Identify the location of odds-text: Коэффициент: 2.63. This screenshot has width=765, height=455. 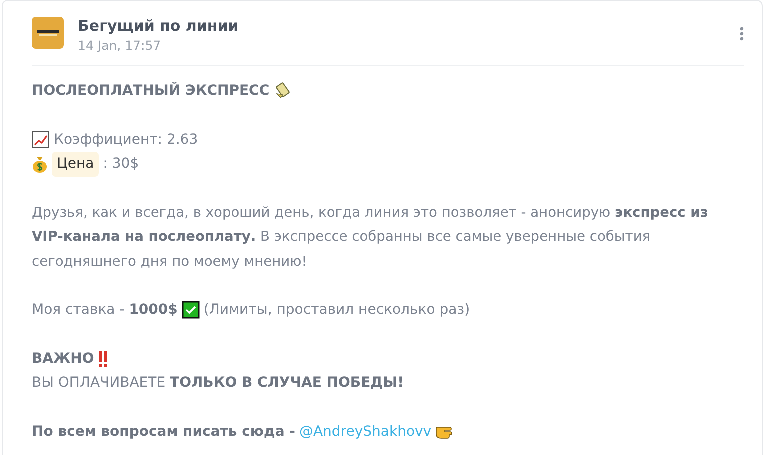
(126, 140).